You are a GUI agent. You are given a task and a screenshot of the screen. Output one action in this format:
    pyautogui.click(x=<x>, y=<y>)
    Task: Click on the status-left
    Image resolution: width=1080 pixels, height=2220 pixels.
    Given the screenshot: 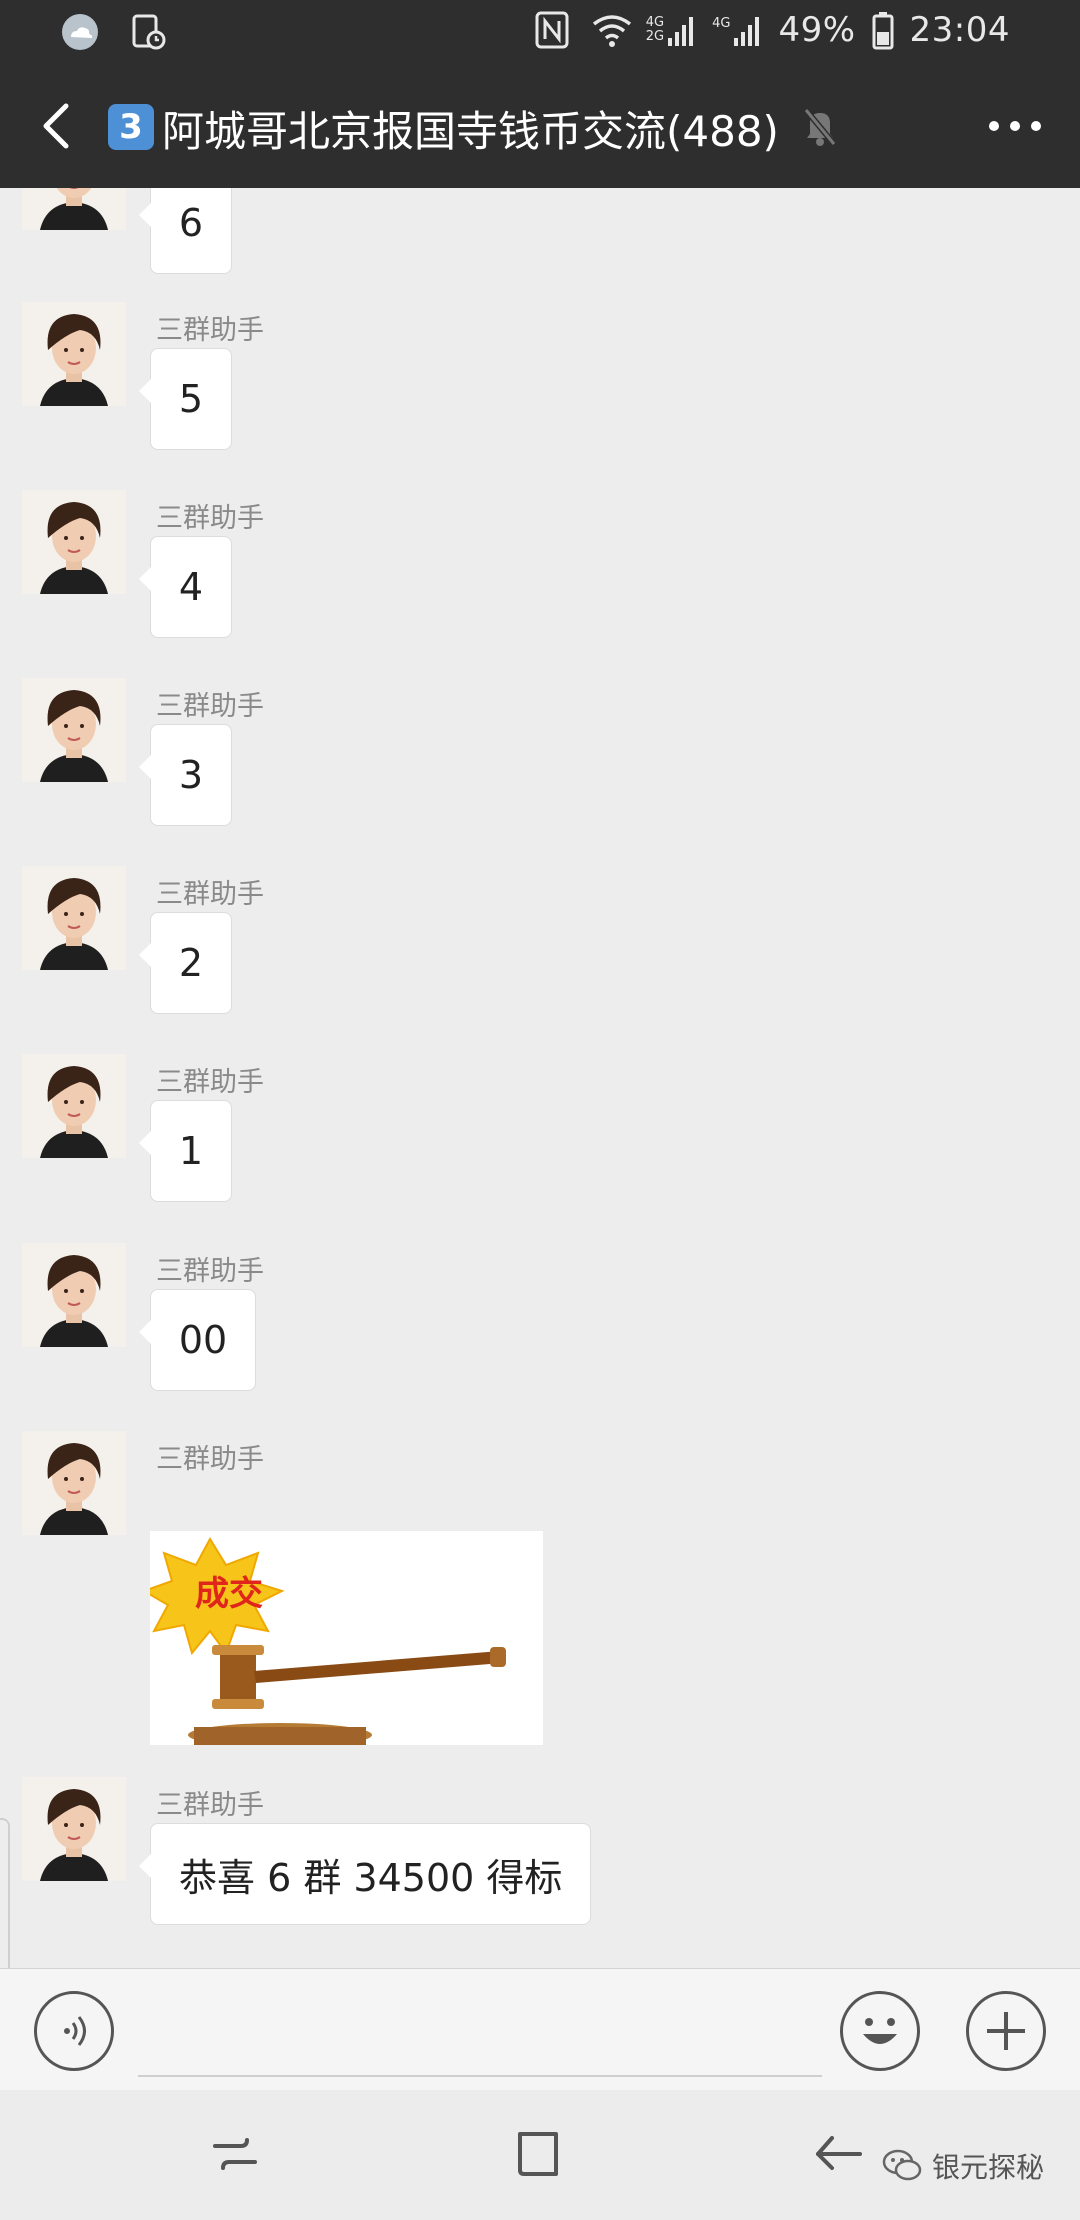 What is the action you would take?
    pyautogui.click(x=114, y=32)
    